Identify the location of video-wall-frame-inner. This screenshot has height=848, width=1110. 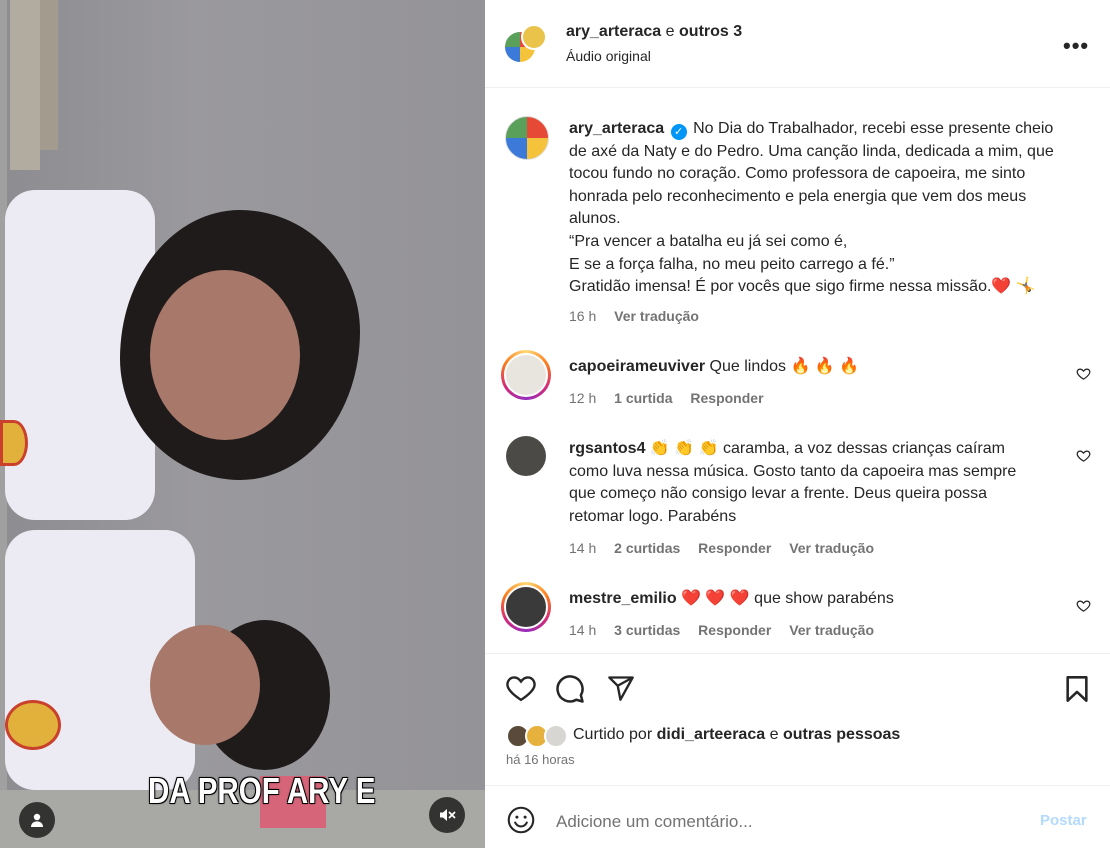
(49, 75).